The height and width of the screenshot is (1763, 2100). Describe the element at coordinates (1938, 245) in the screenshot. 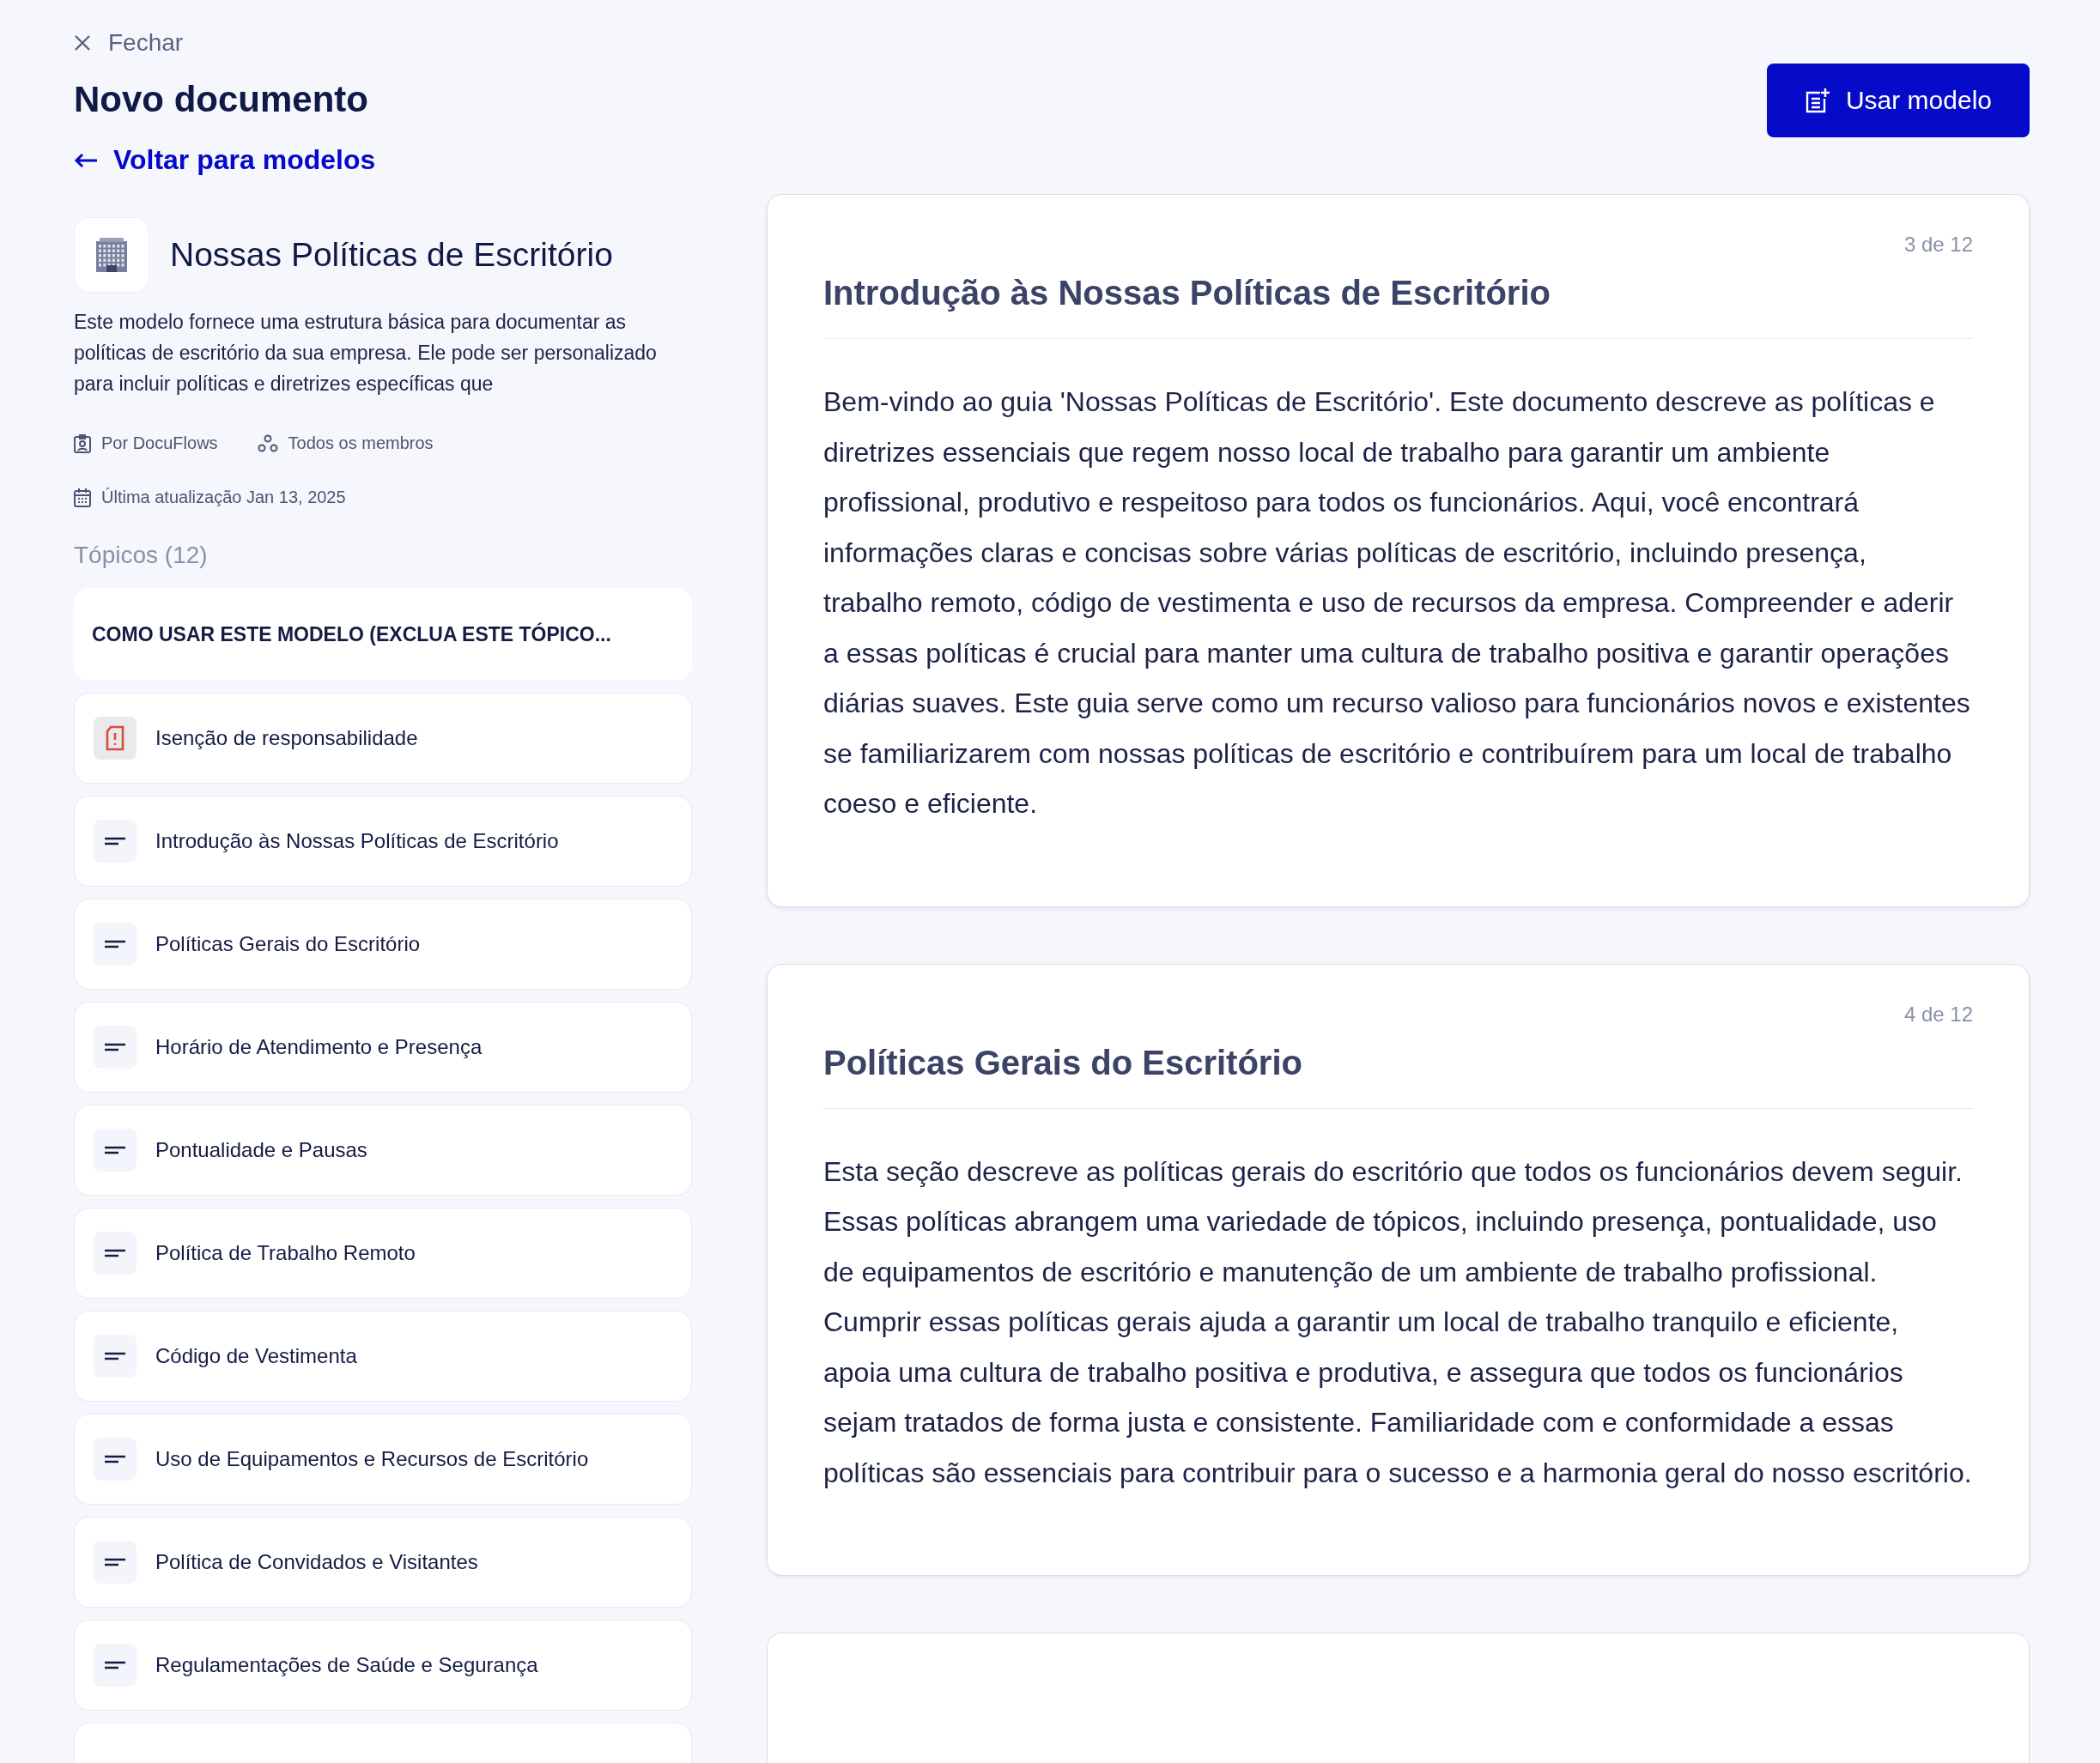

I see `section-counter: 3 de 12` at that location.